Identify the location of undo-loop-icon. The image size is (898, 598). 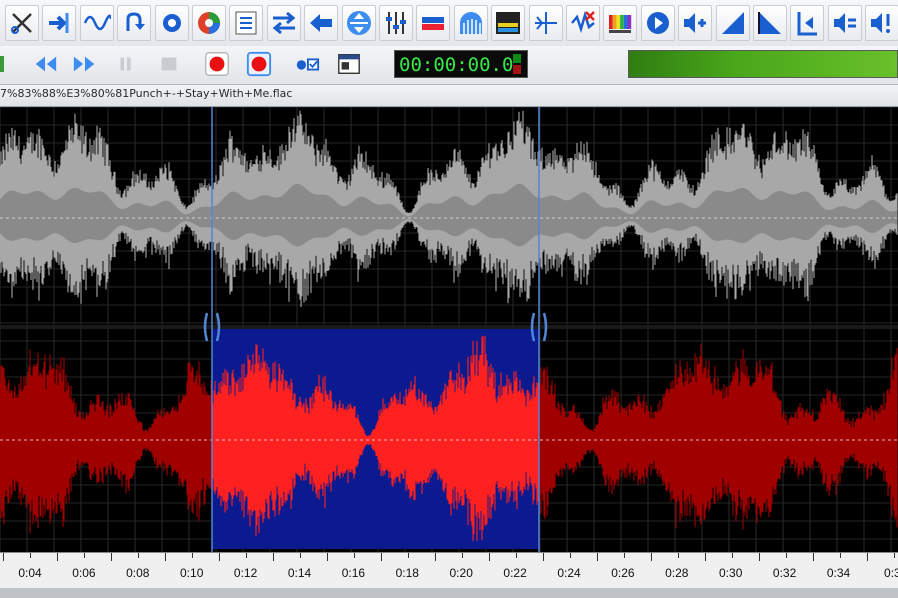
(135, 21).